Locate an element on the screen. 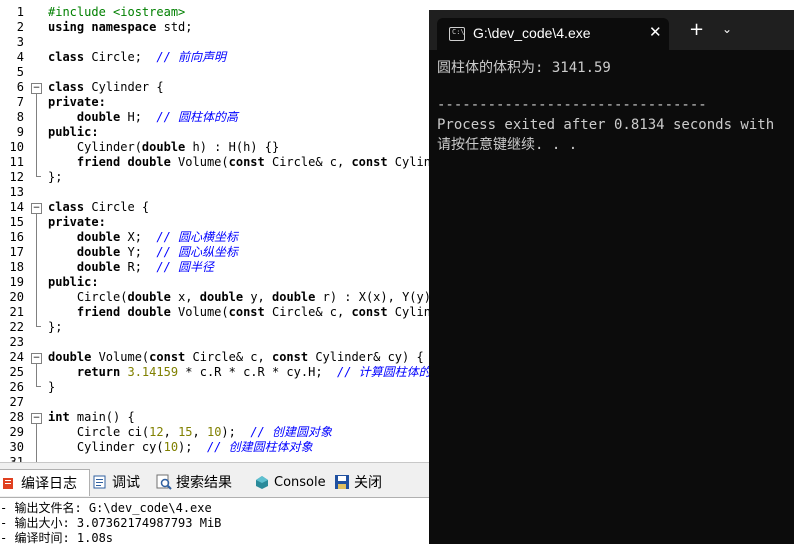 The width and height of the screenshot is (794, 545). console-icon is located at coordinates (262, 482).